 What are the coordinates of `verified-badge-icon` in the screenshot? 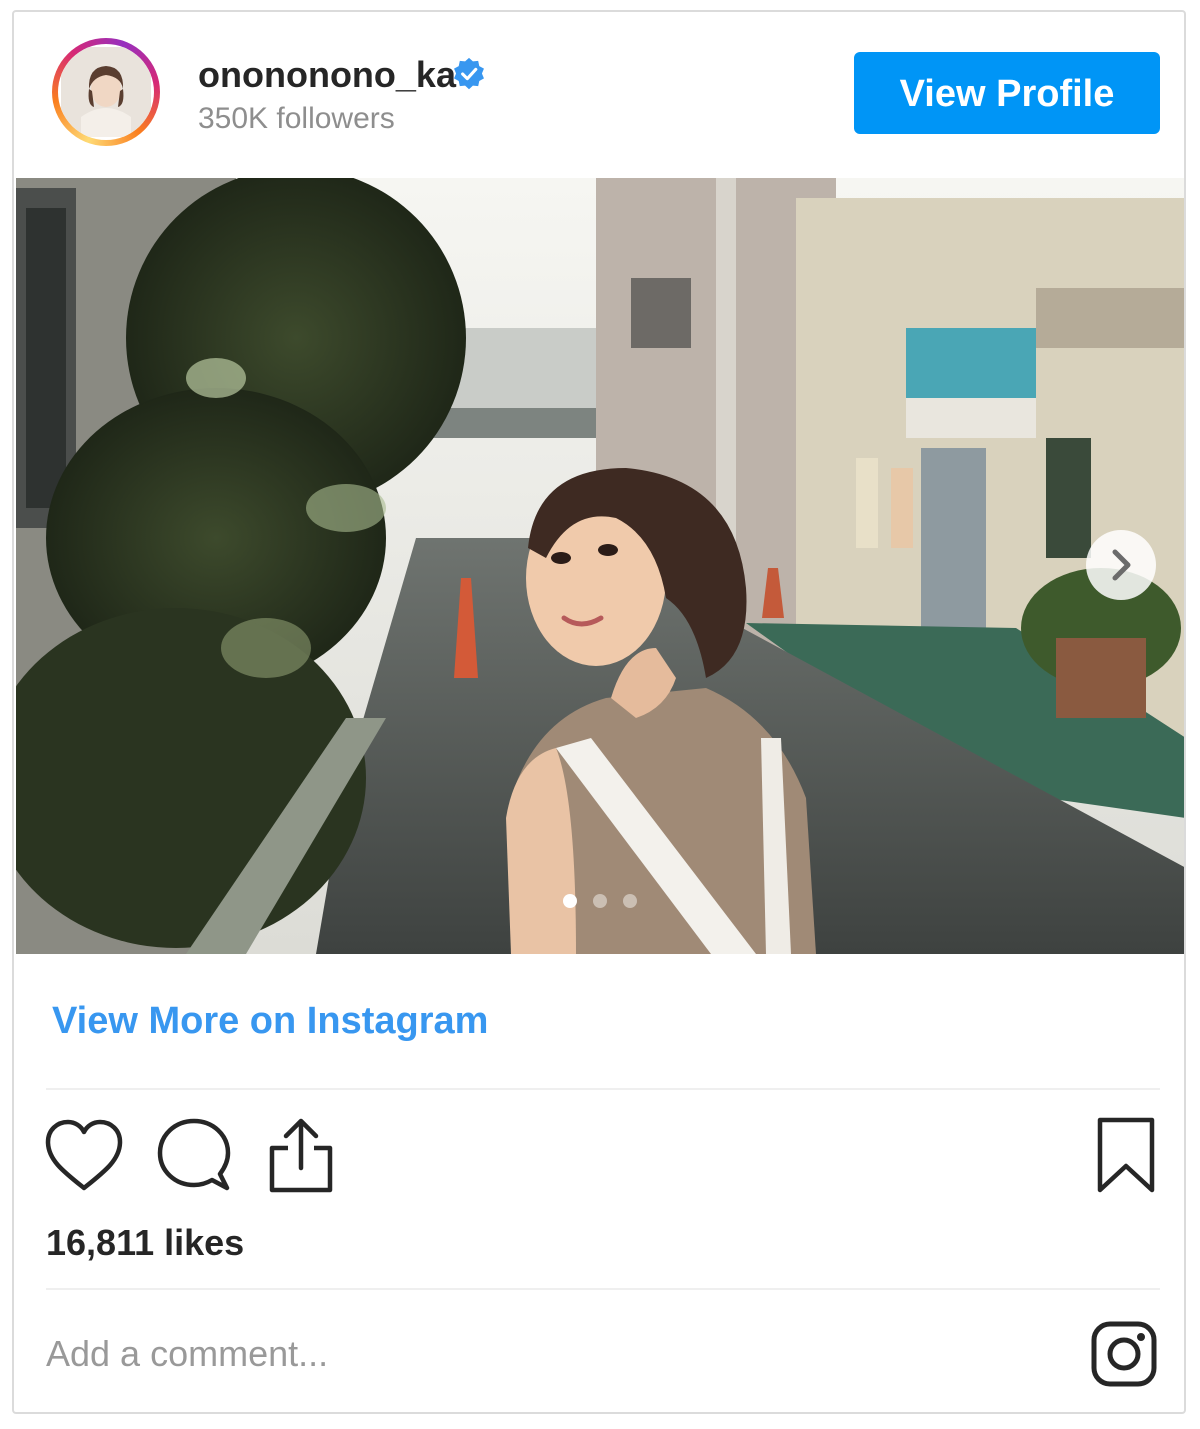 It's located at (469, 73).